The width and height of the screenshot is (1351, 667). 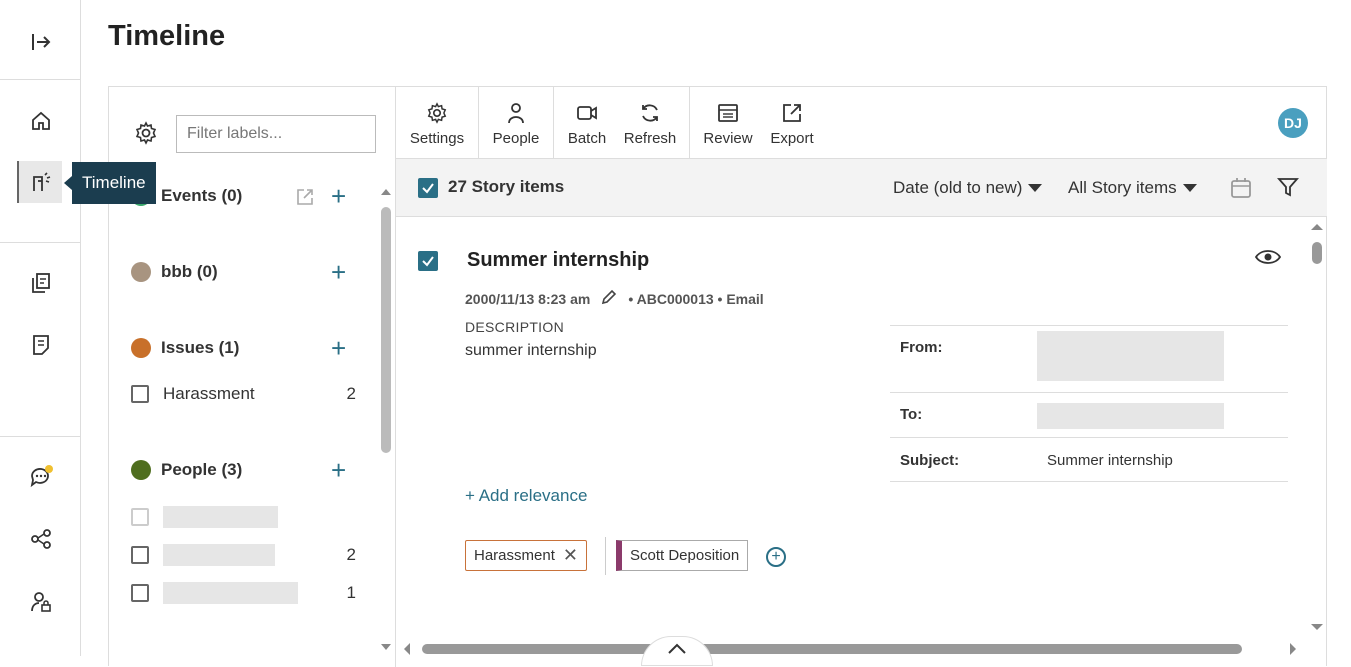 I want to click on label-group-bbb: bbb (0), so click(x=174, y=272).